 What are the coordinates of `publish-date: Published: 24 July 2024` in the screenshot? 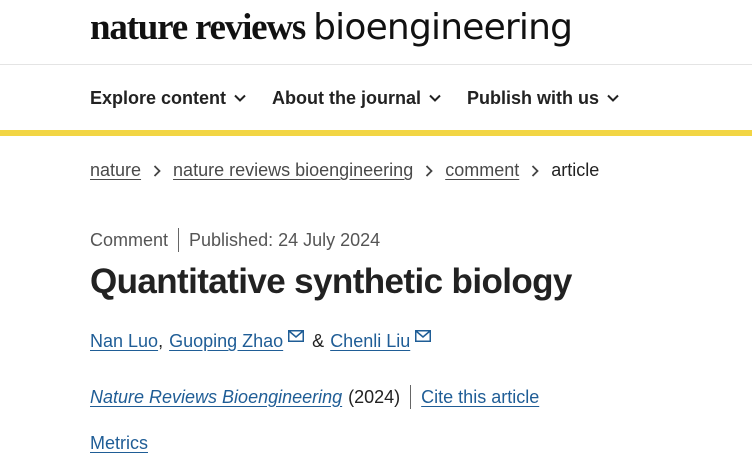 It's located at (285, 239).